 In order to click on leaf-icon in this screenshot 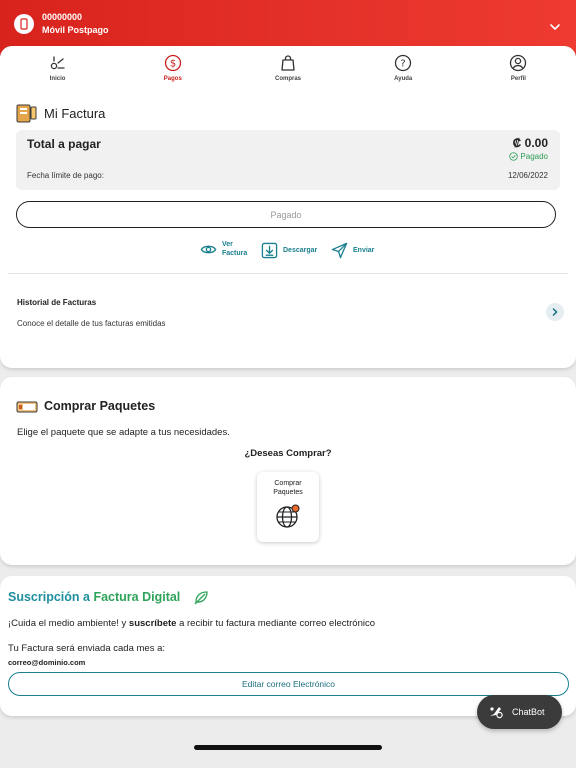, I will do `click(201, 598)`.